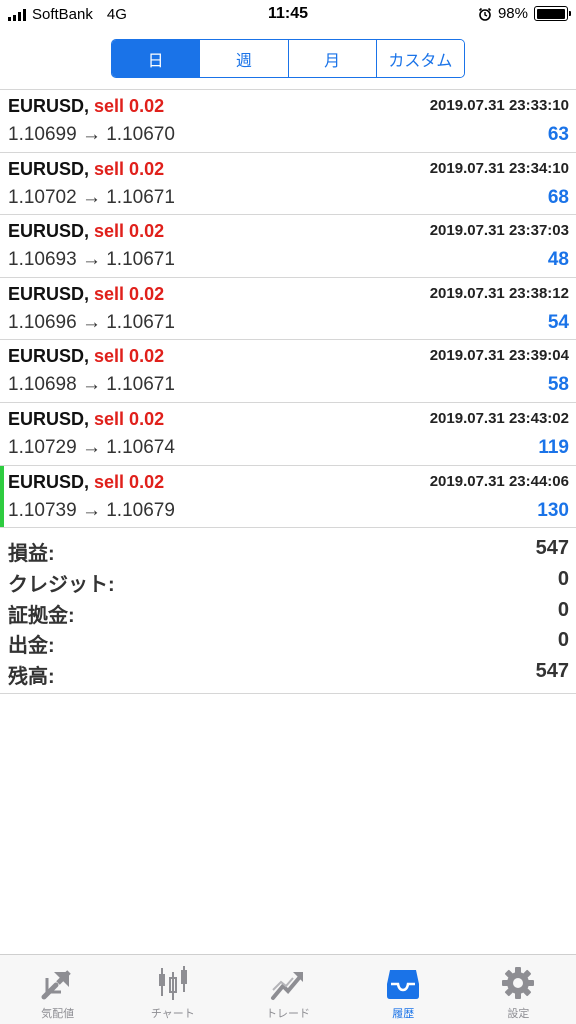 The image size is (576, 1024). What do you see at coordinates (403, 984) in the screenshot?
I see `history-icon` at bounding box center [403, 984].